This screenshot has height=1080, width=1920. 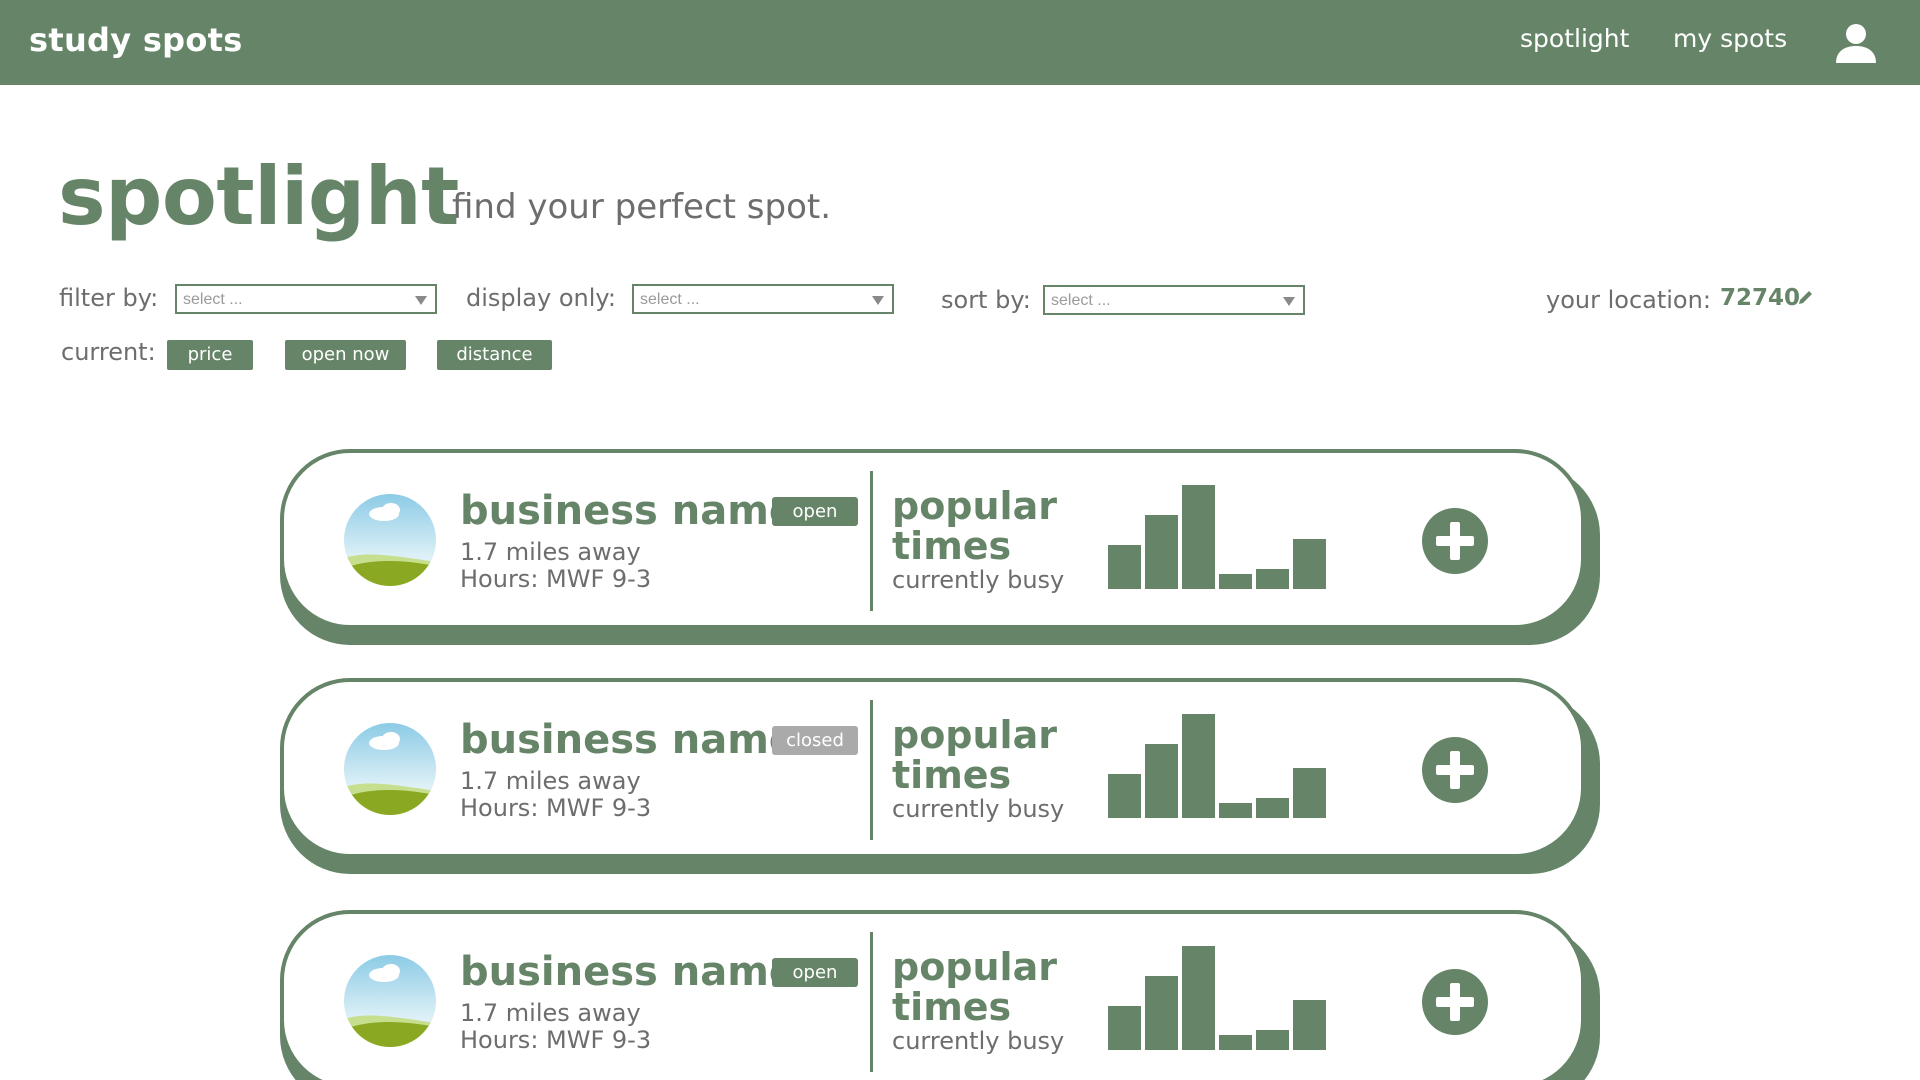 I want to click on pencil-icon, so click(x=1805, y=298).